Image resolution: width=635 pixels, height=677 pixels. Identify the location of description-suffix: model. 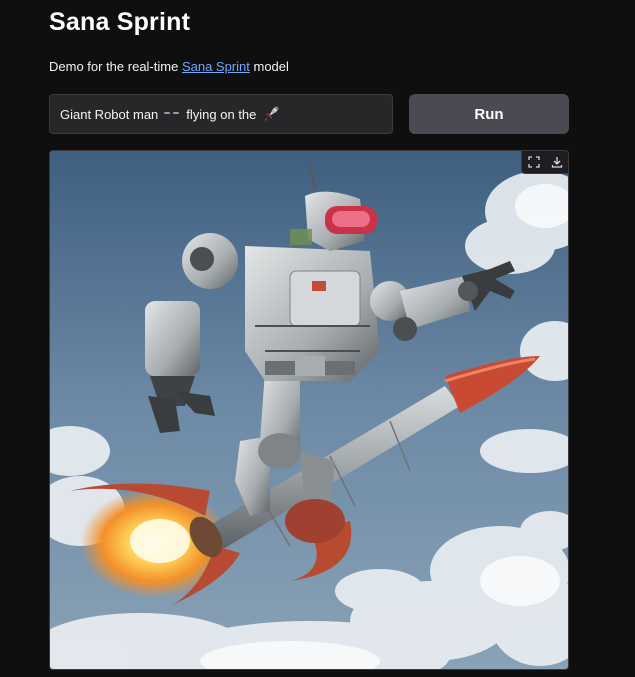
(269, 66).